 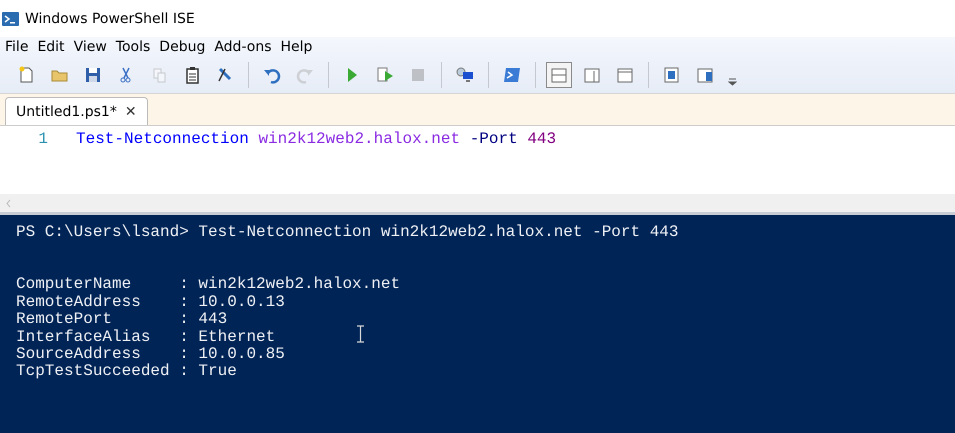 What do you see at coordinates (184, 47) in the screenshot?
I see `menu-item: Debug` at bounding box center [184, 47].